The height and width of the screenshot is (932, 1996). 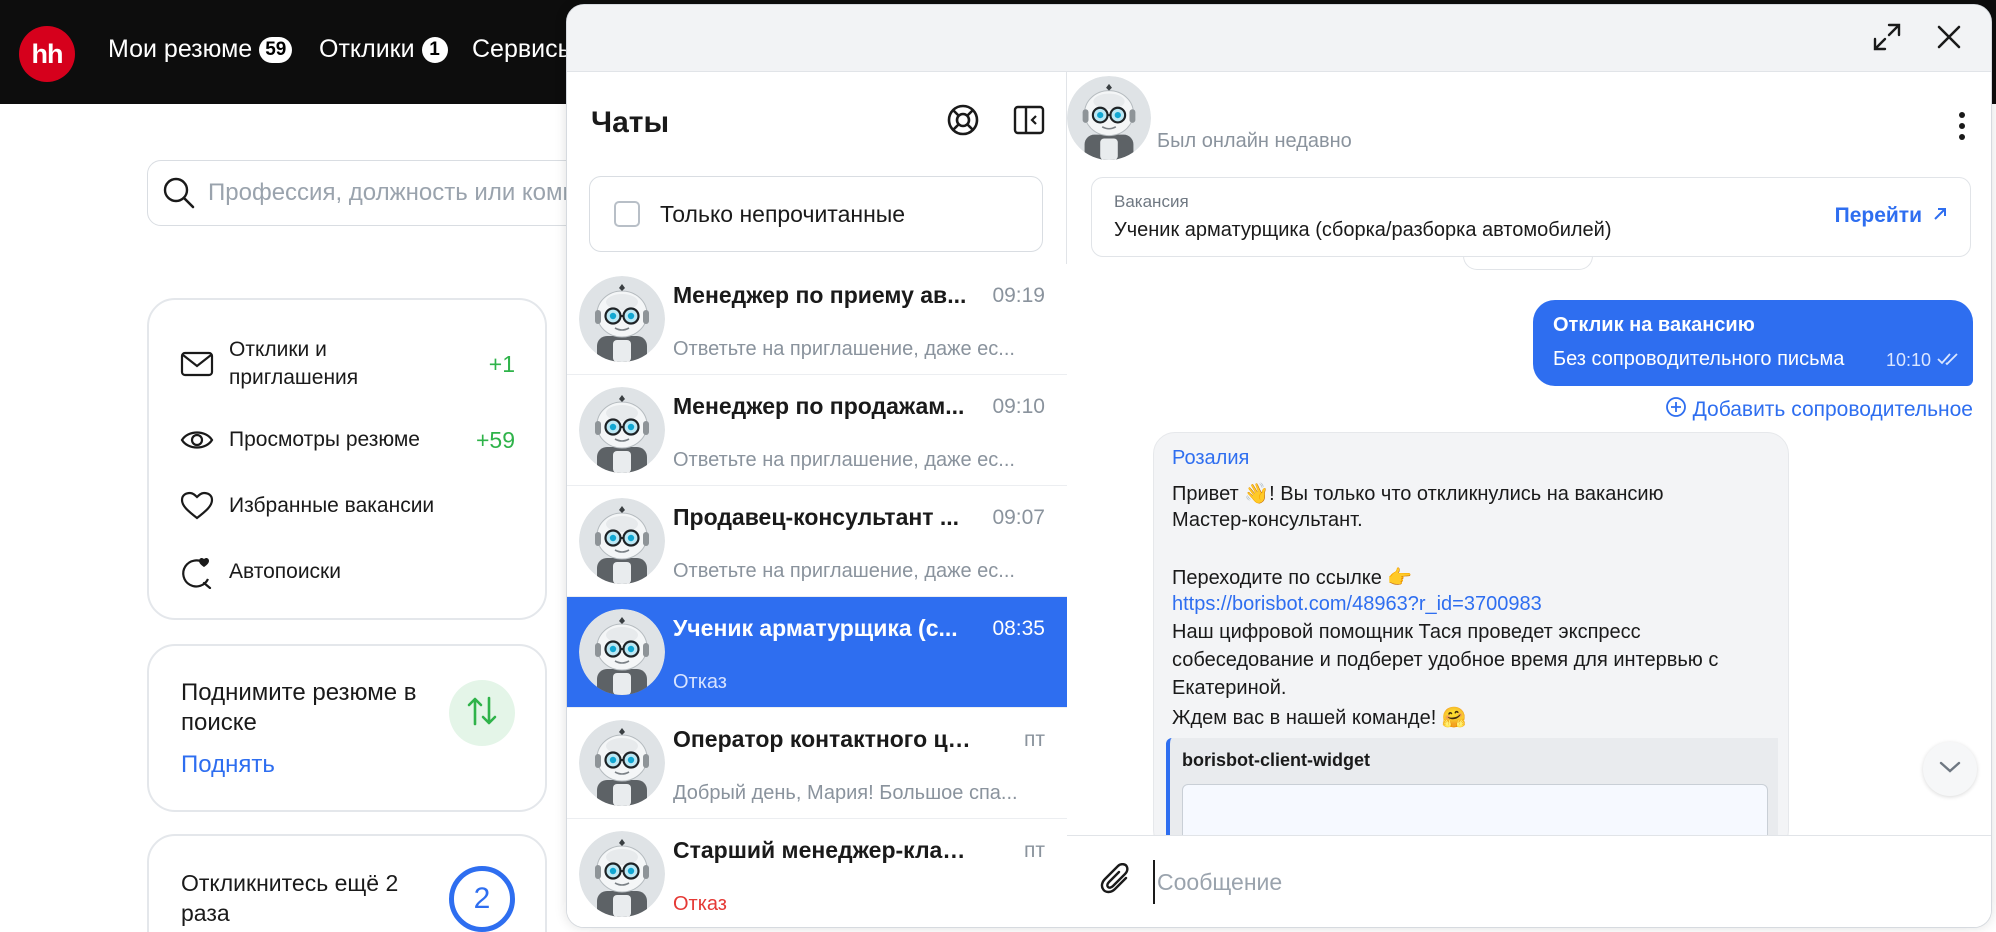 I want to click on unread-only-label: Только непрочитанные, so click(x=783, y=213).